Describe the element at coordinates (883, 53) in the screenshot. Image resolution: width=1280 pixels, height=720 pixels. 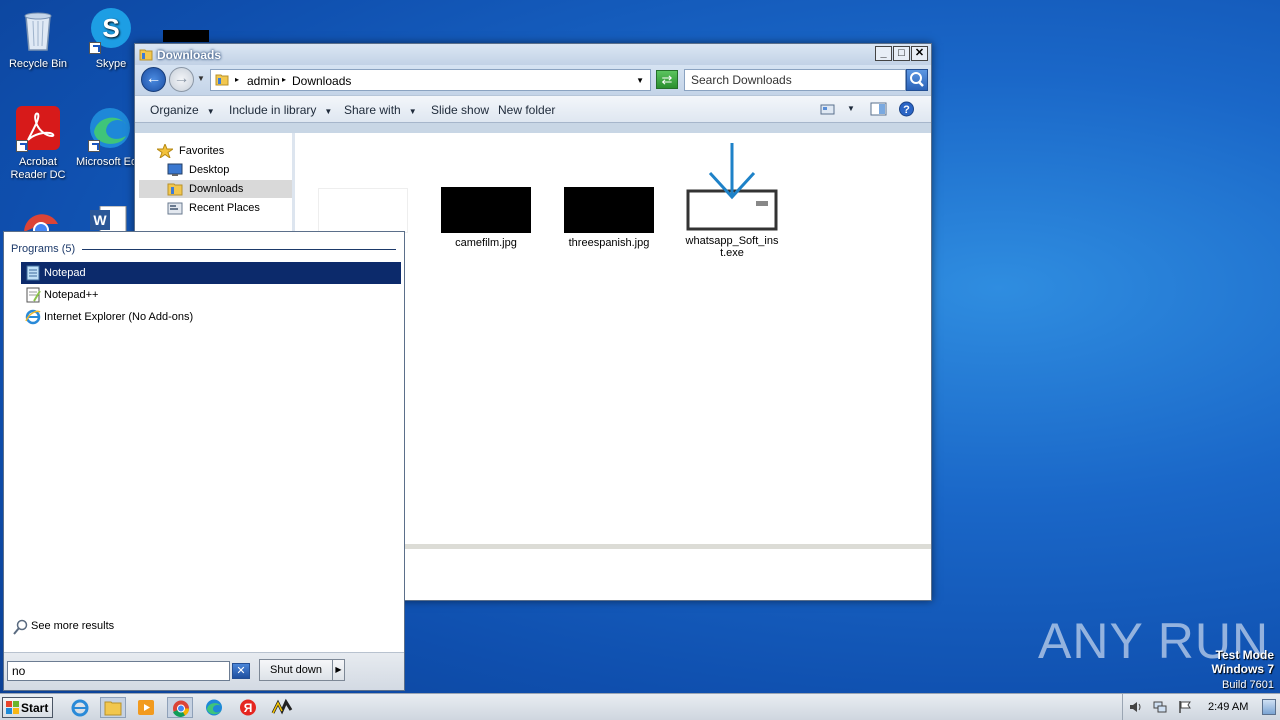
I see `minimize-button: _` at that location.